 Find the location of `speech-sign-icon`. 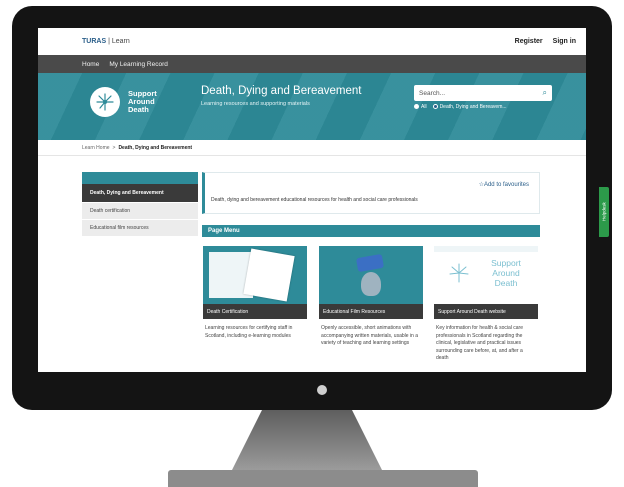

speech-sign-icon is located at coordinates (370, 263).